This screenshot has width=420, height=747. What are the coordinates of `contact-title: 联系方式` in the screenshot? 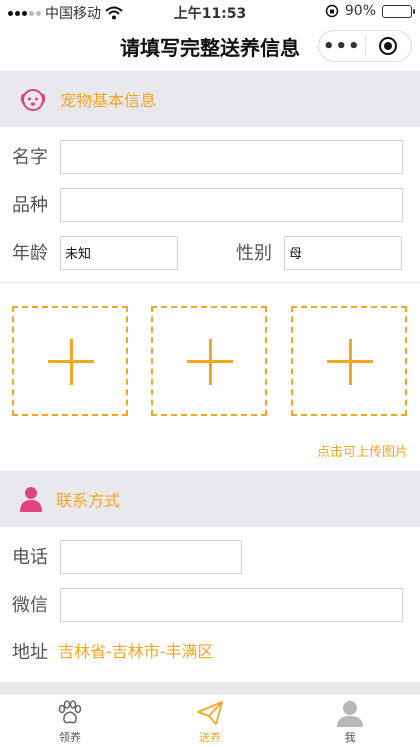 It's located at (88, 500).